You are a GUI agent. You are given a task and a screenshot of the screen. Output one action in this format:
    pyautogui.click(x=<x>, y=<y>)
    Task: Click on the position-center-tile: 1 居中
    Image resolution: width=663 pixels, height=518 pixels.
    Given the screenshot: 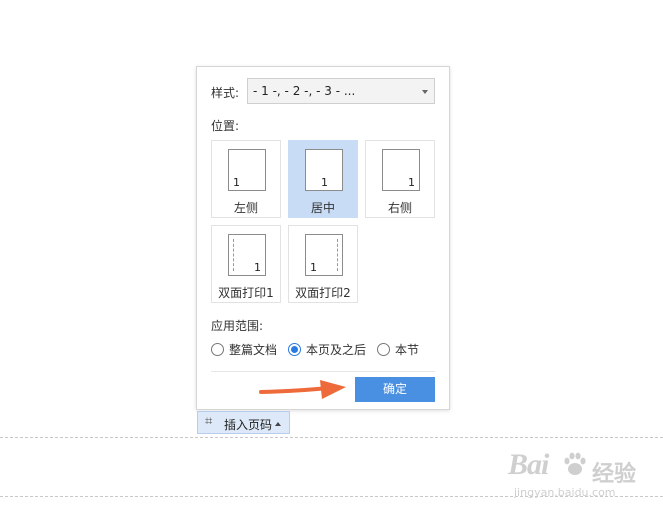 What is the action you would take?
    pyautogui.click(x=323, y=179)
    